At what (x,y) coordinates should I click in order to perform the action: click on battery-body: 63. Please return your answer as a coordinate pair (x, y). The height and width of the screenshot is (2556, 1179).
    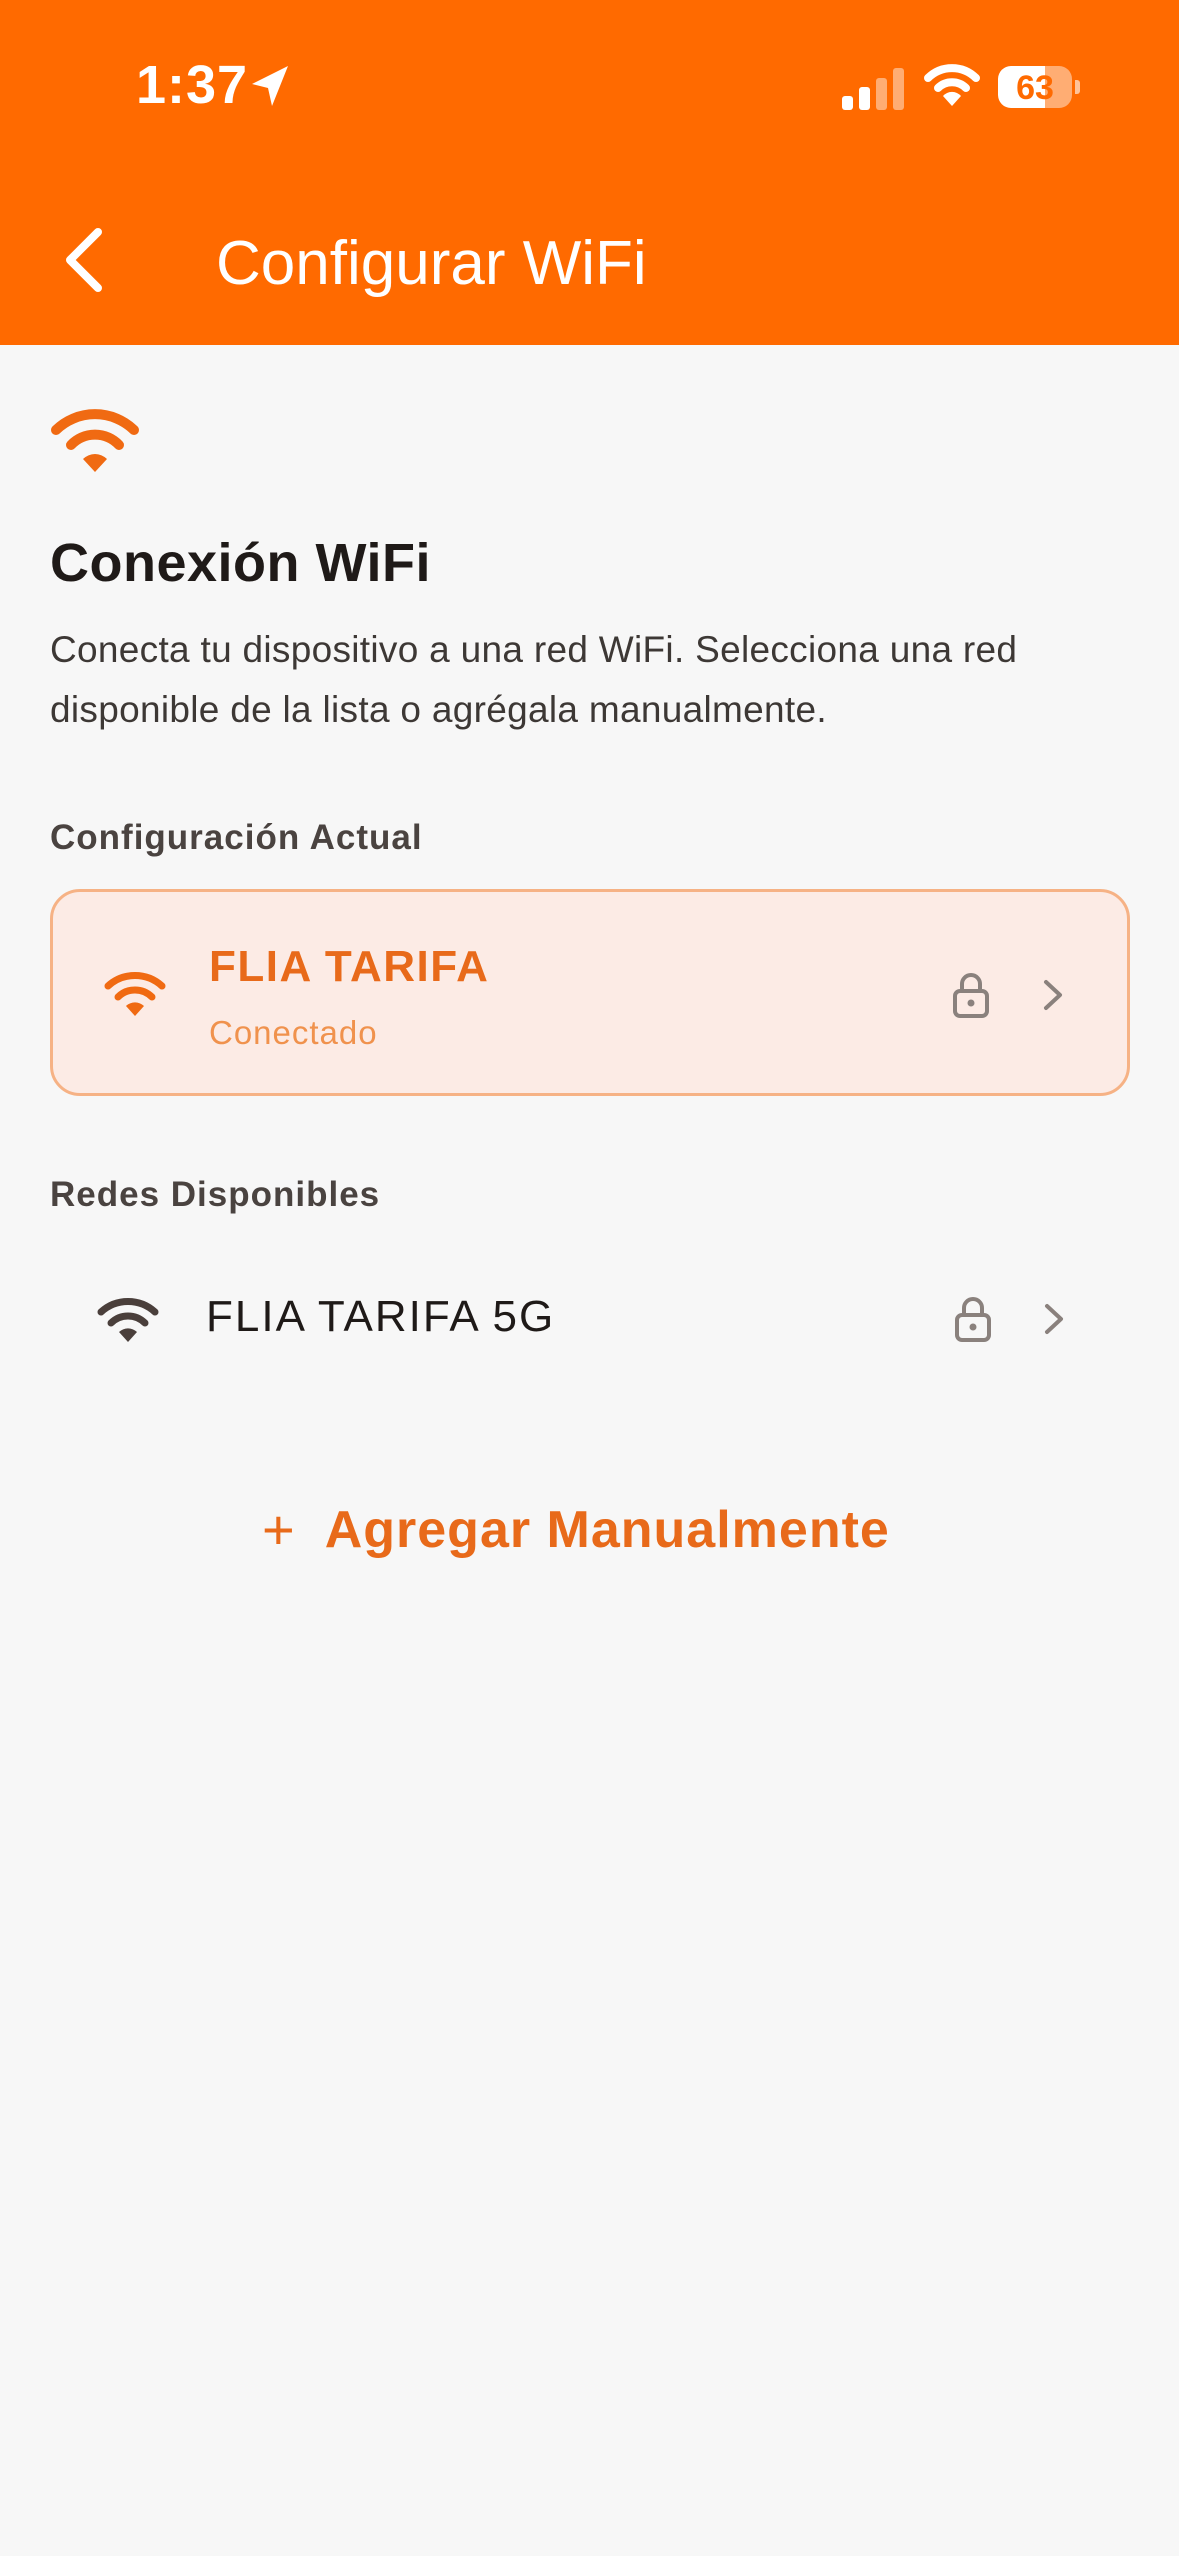
    Looking at the image, I should click on (1035, 87).